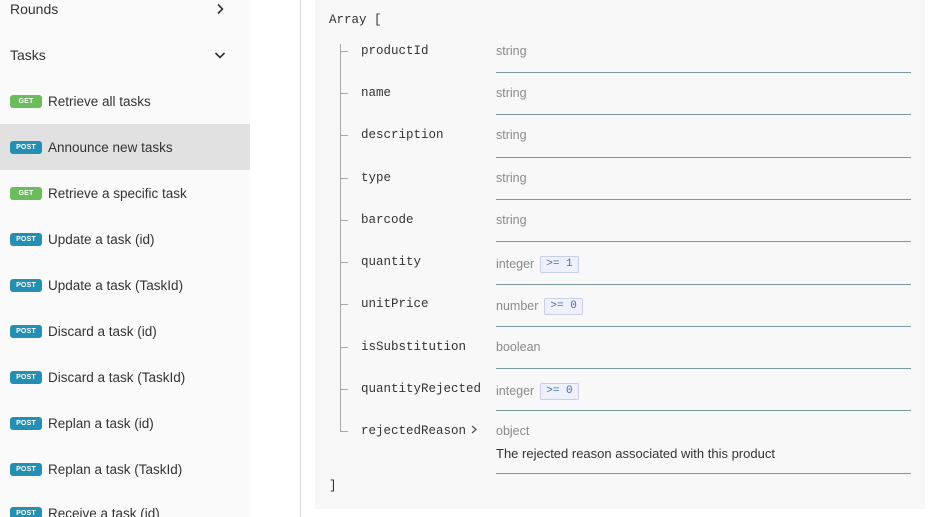 The image size is (933, 517). I want to click on chevron-down-icon, so click(220, 55).